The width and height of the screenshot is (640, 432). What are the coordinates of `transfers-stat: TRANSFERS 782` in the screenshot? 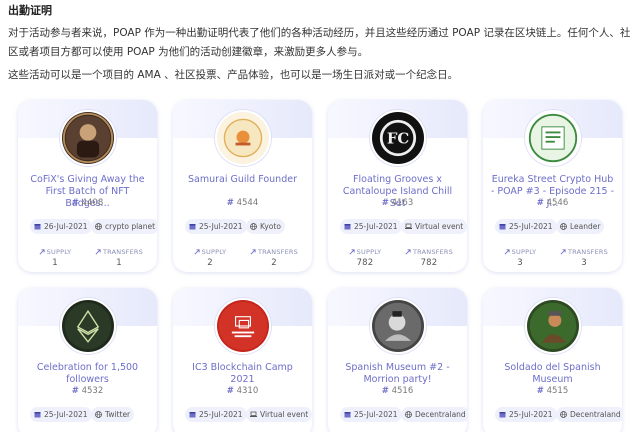 It's located at (429, 258).